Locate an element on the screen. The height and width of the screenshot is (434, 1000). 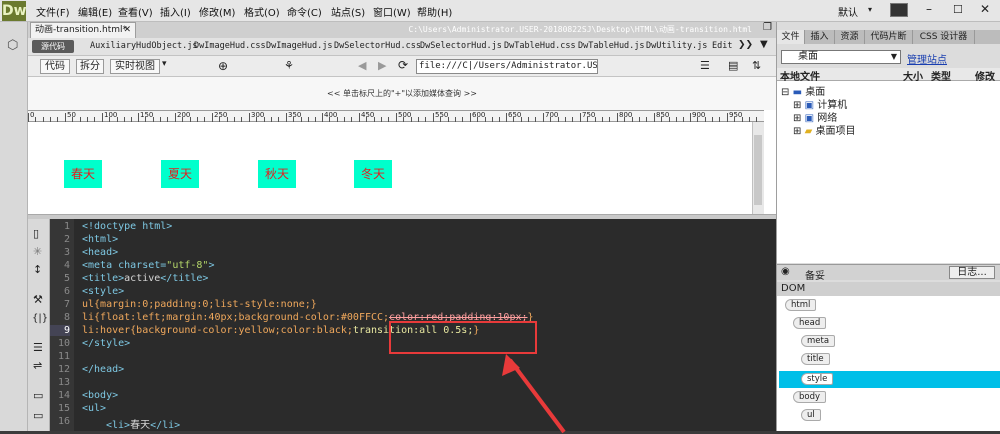
related-file: DwTableHud.css is located at coordinates (540, 46).